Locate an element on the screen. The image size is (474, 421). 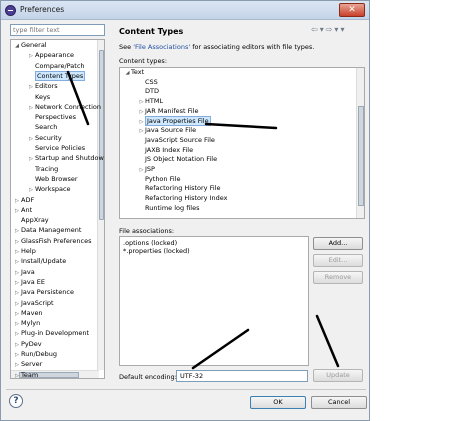
file-associations-link: 'File Associations' is located at coordinates (161, 47).